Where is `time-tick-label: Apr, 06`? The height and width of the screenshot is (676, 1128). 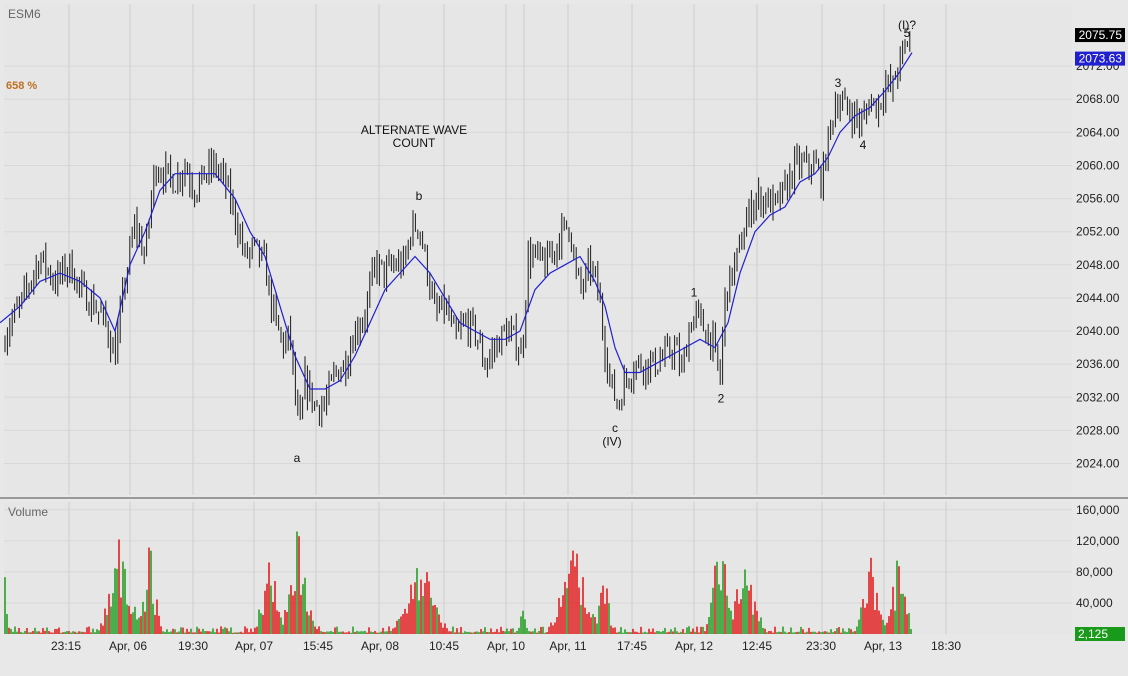 time-tick-label: Apr, 06 is located at coordinates (128, 646).